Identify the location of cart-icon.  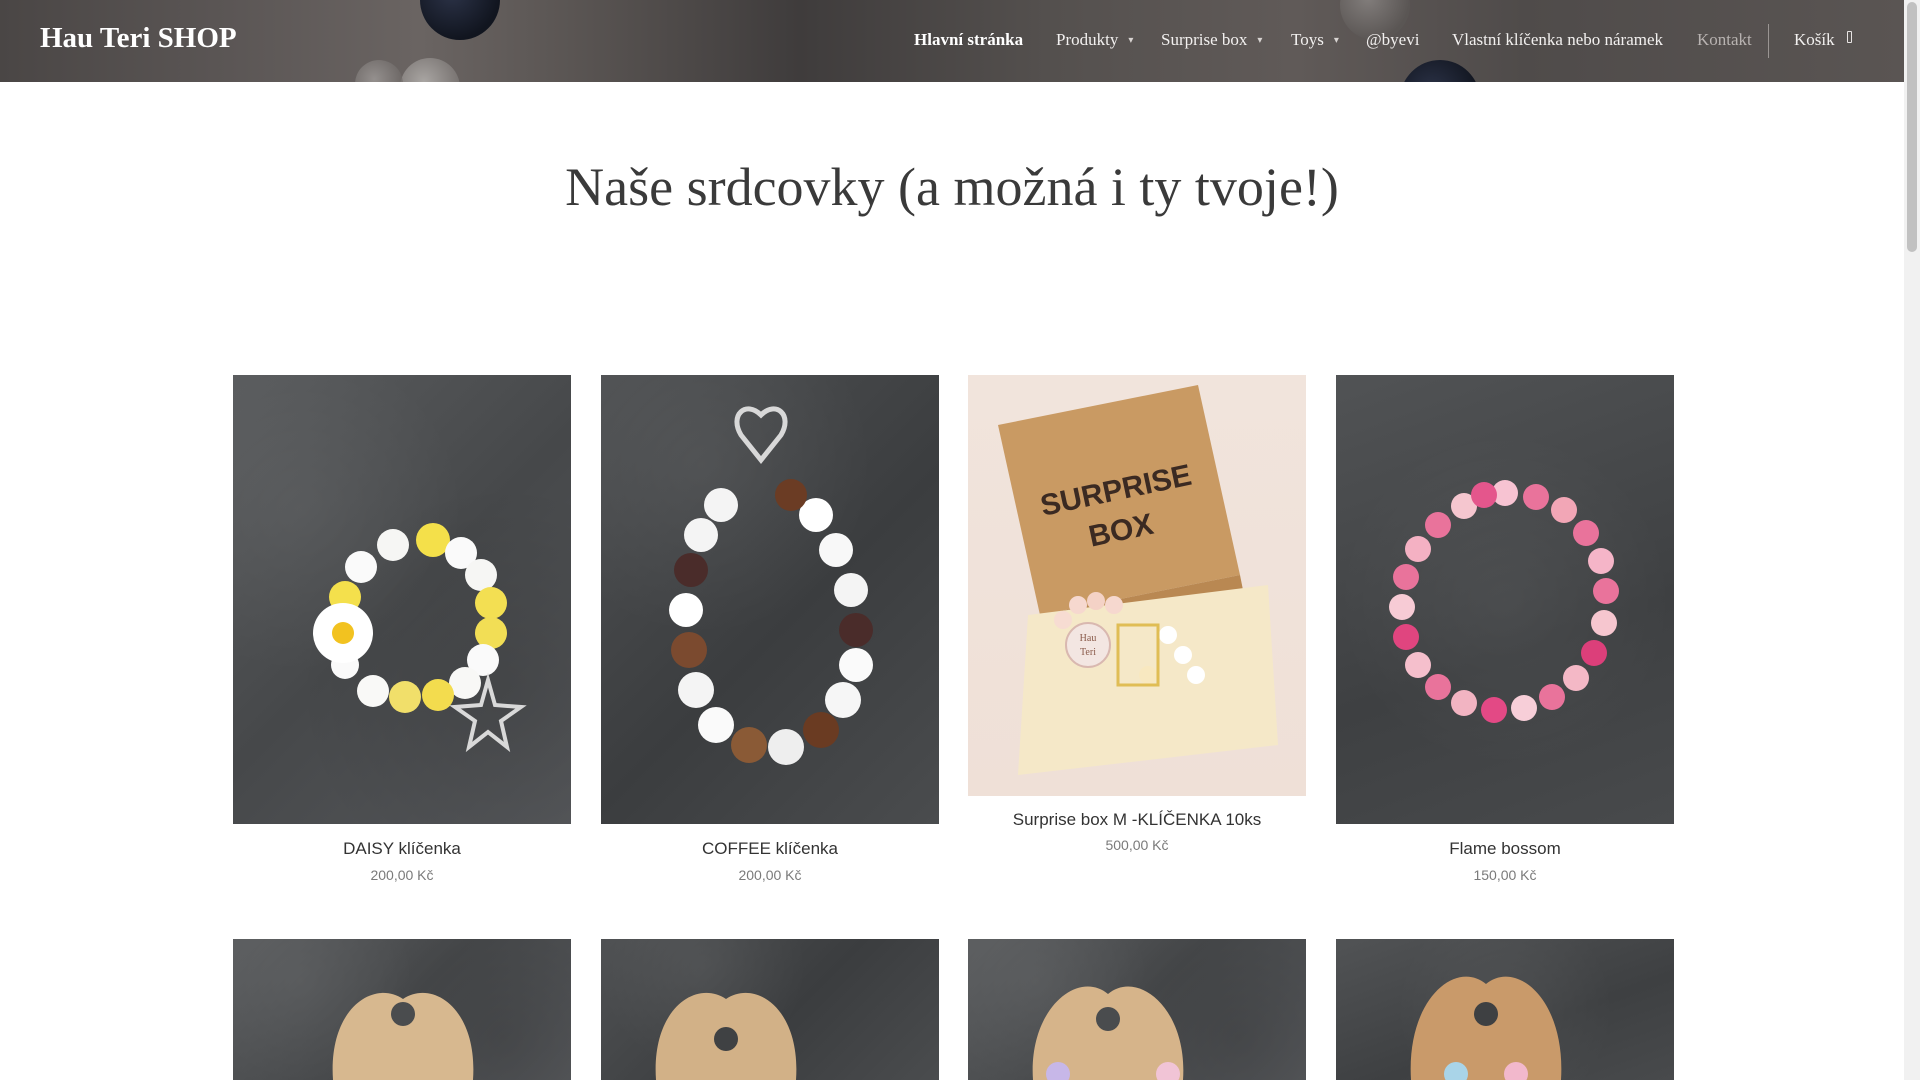
(1849, 37).